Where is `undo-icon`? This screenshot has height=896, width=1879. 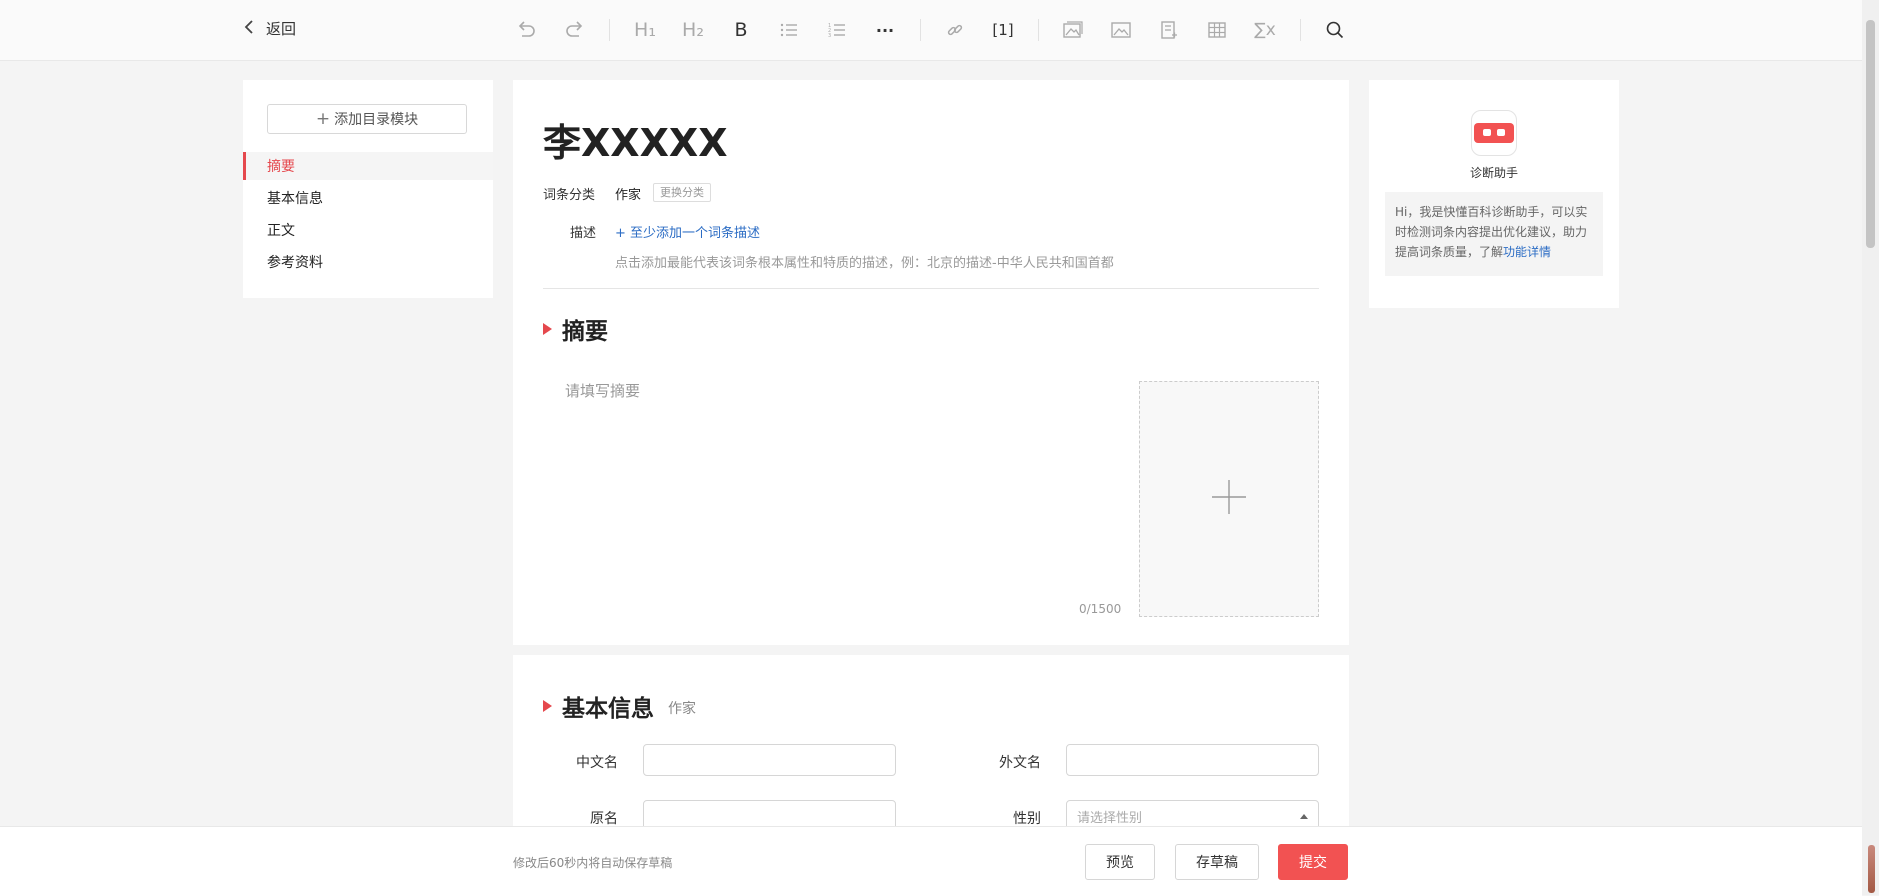 undo-icon is located at coordinates (526, 30).